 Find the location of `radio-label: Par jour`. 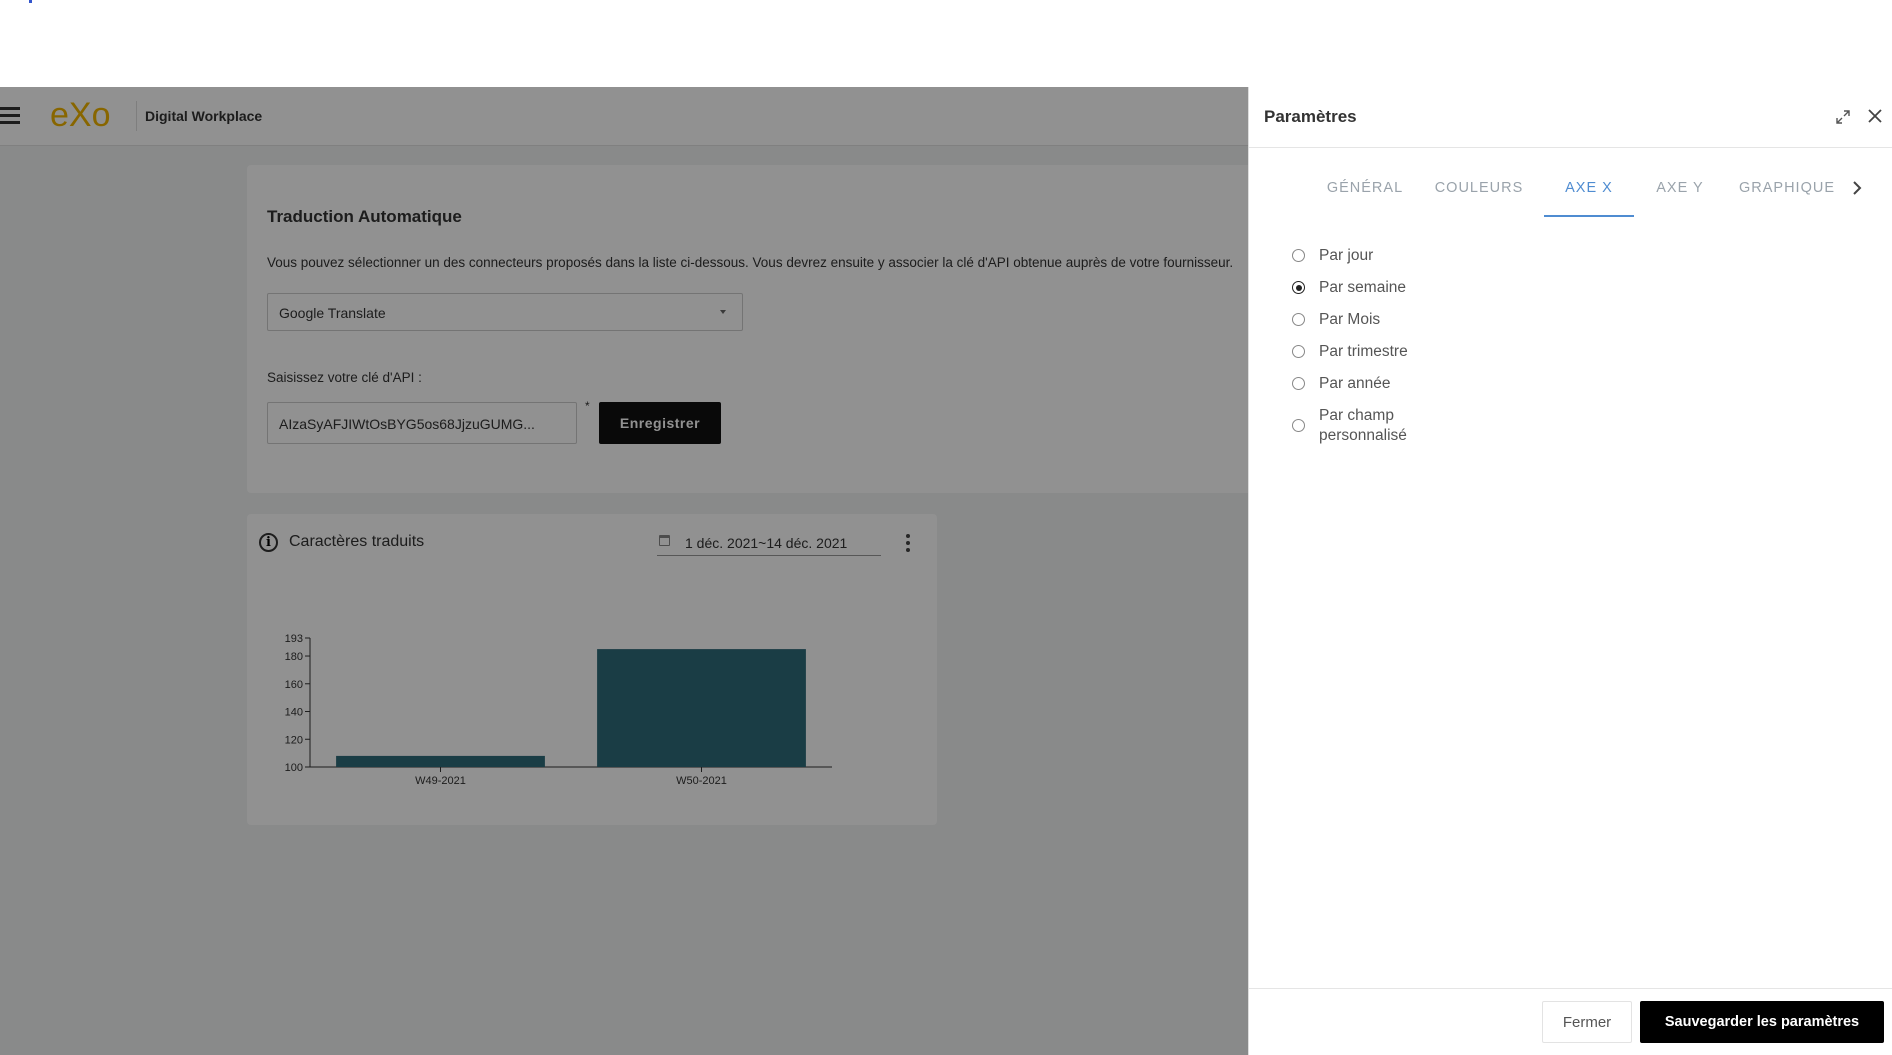

radio-label: Par jour is located at coordinates (1346, 255).